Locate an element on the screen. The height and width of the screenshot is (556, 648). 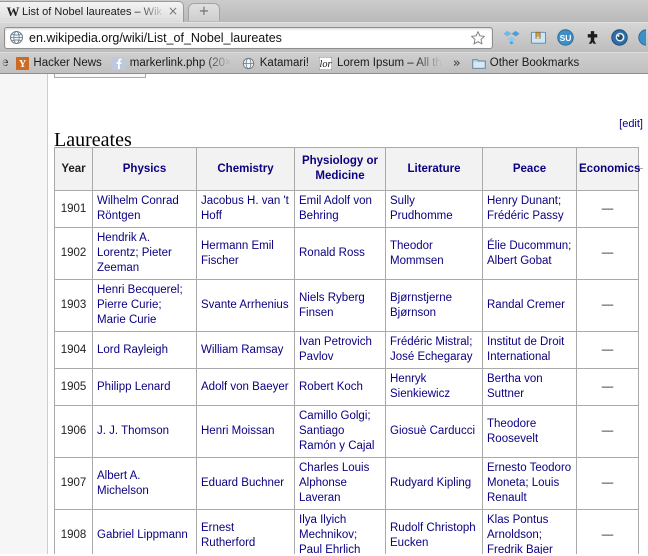
cell-medicine: Camillo Golgi; Santiago Ramón y Cajal is located at coordinates (340, 431).